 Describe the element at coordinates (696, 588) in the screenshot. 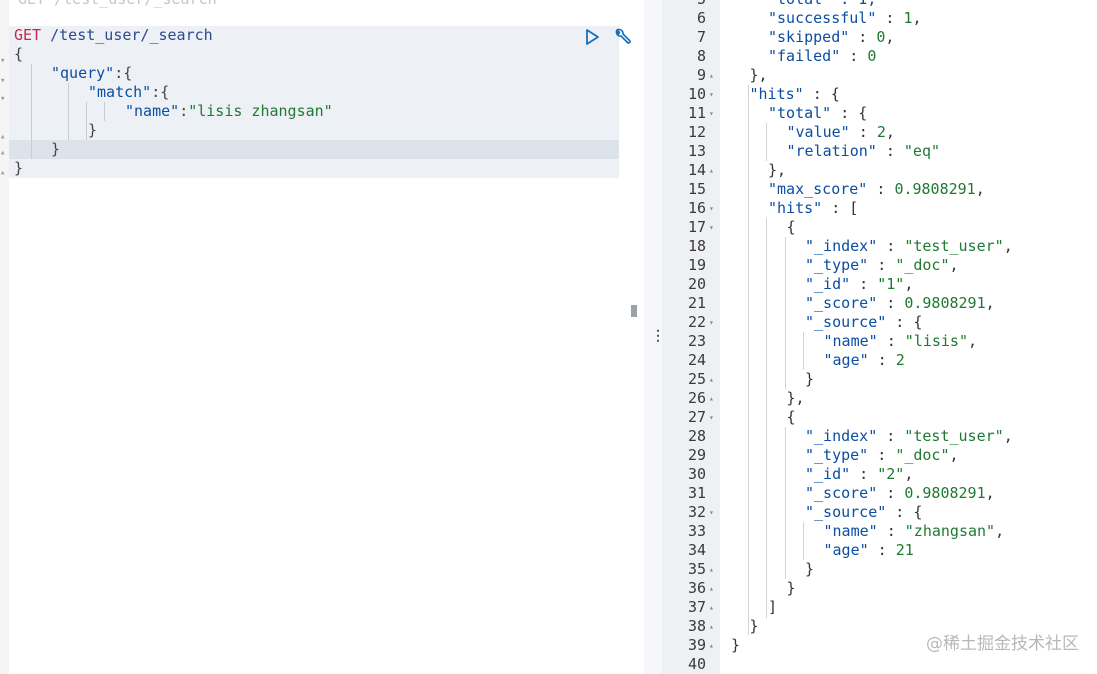

I see `line-number: 36` at that location.